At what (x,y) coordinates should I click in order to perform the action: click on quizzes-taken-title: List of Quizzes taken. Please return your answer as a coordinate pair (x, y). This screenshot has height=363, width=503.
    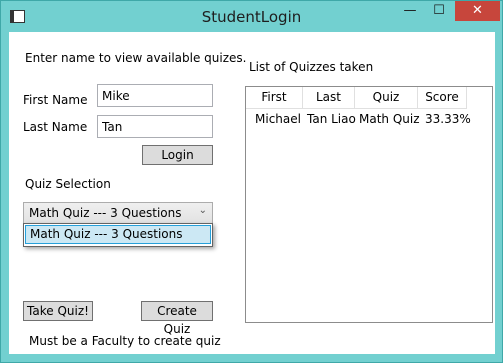
    Looking at the image, I should click on (311, 67).